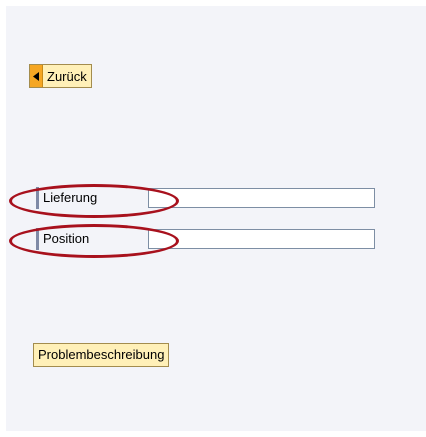  What do you see at coordinates (67, 76) in the screenshot?
I see `back-button-label: Zurück` at bounding box center [67, 76].